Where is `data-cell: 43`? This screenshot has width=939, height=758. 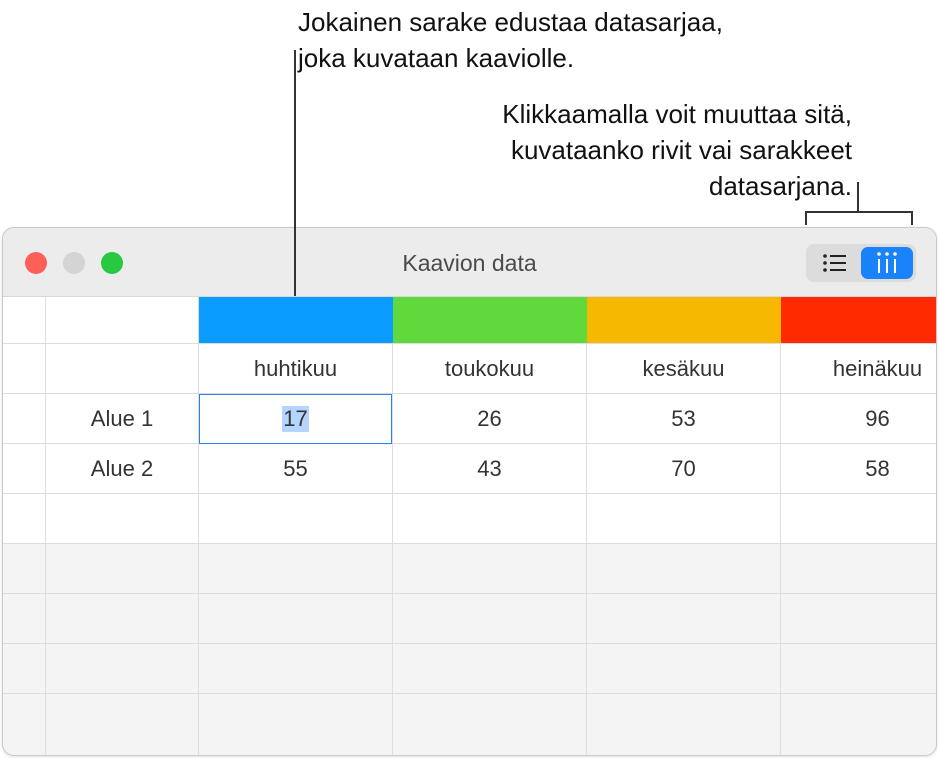 data-cell: 43 is located at coordinates (490, 468).